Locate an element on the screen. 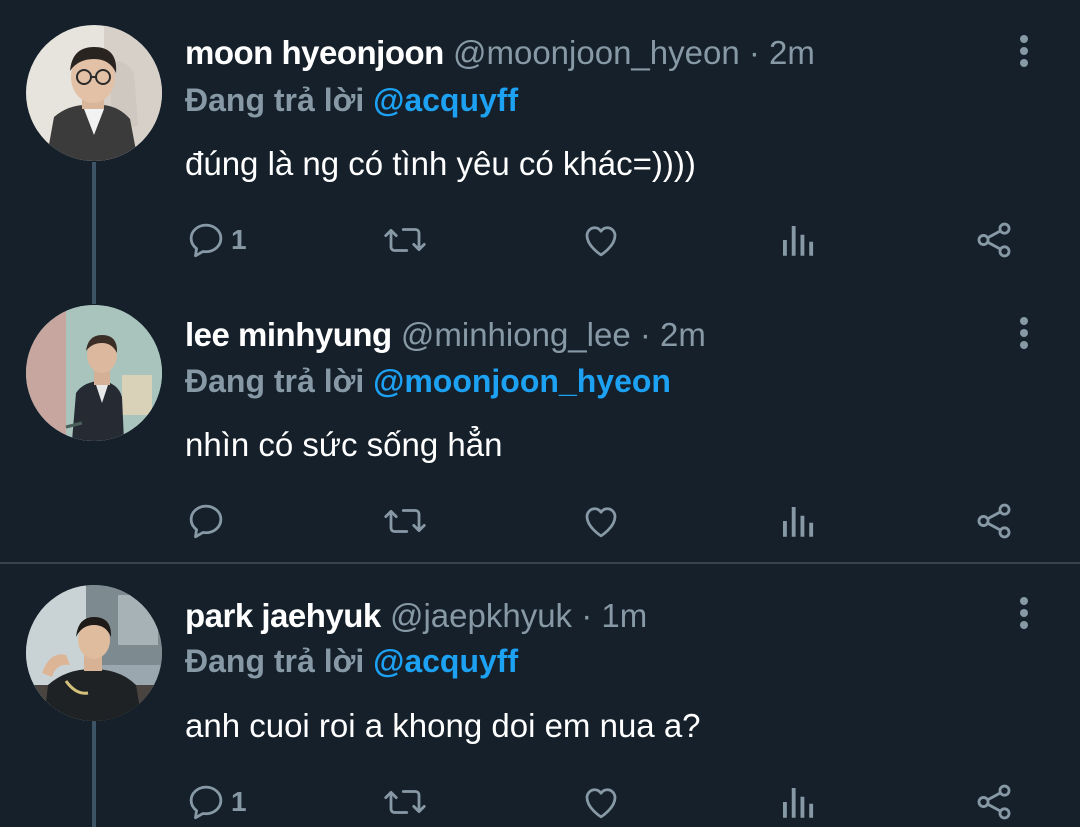 Image resolution: width=1080 pixels, height=827 pixels. tweet-text: anh cuoi roi a khong doi em nua a? is located at coordinates (443, 725).